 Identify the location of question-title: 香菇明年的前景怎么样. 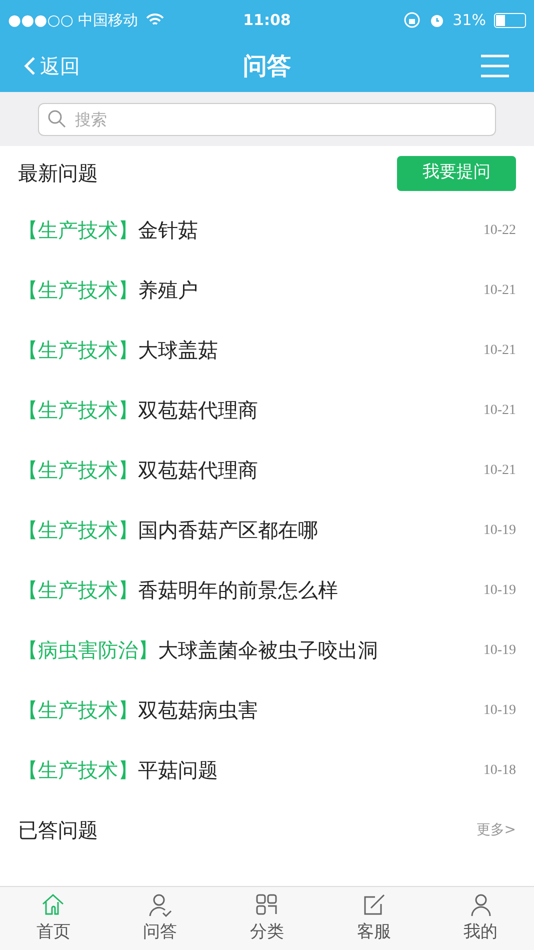
(238, 590).